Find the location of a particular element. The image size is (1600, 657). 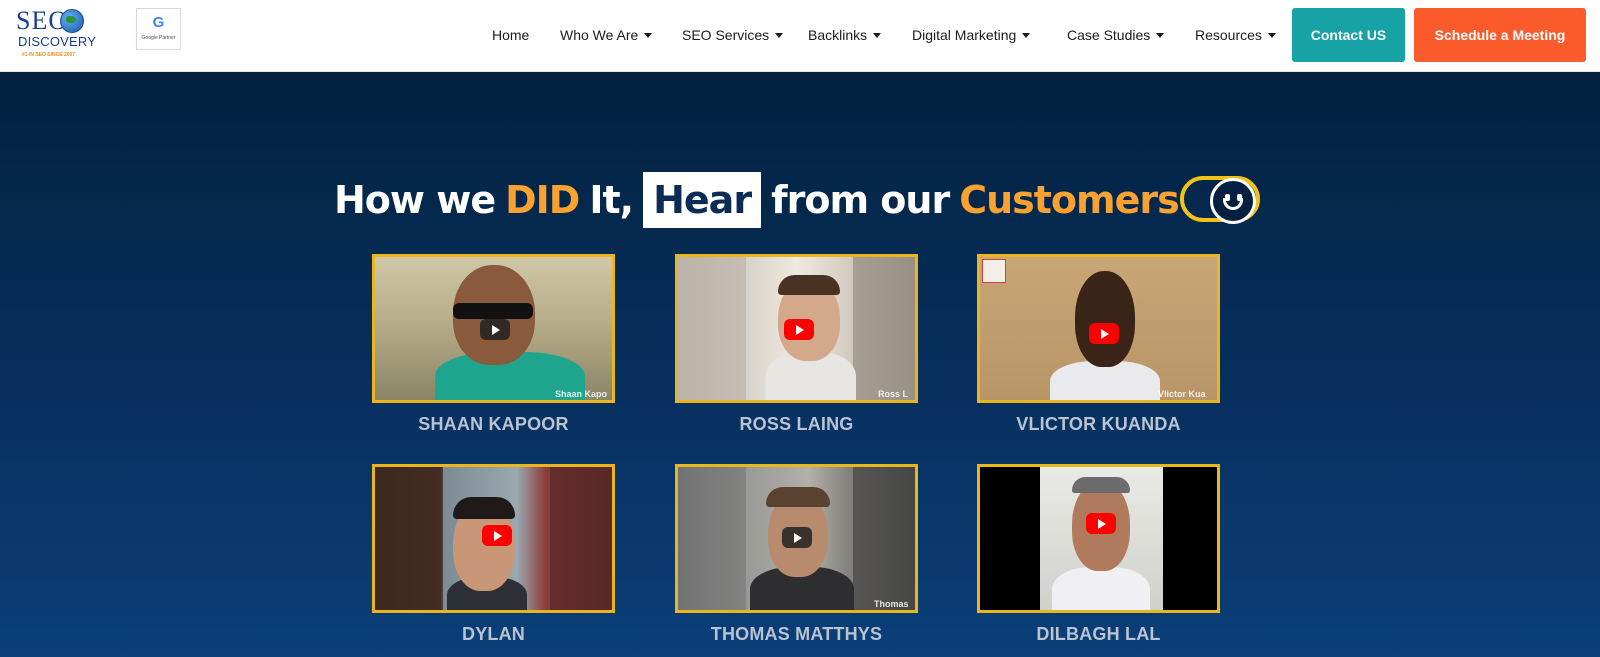

nav-home: Home is located at coordinates (510, 35).